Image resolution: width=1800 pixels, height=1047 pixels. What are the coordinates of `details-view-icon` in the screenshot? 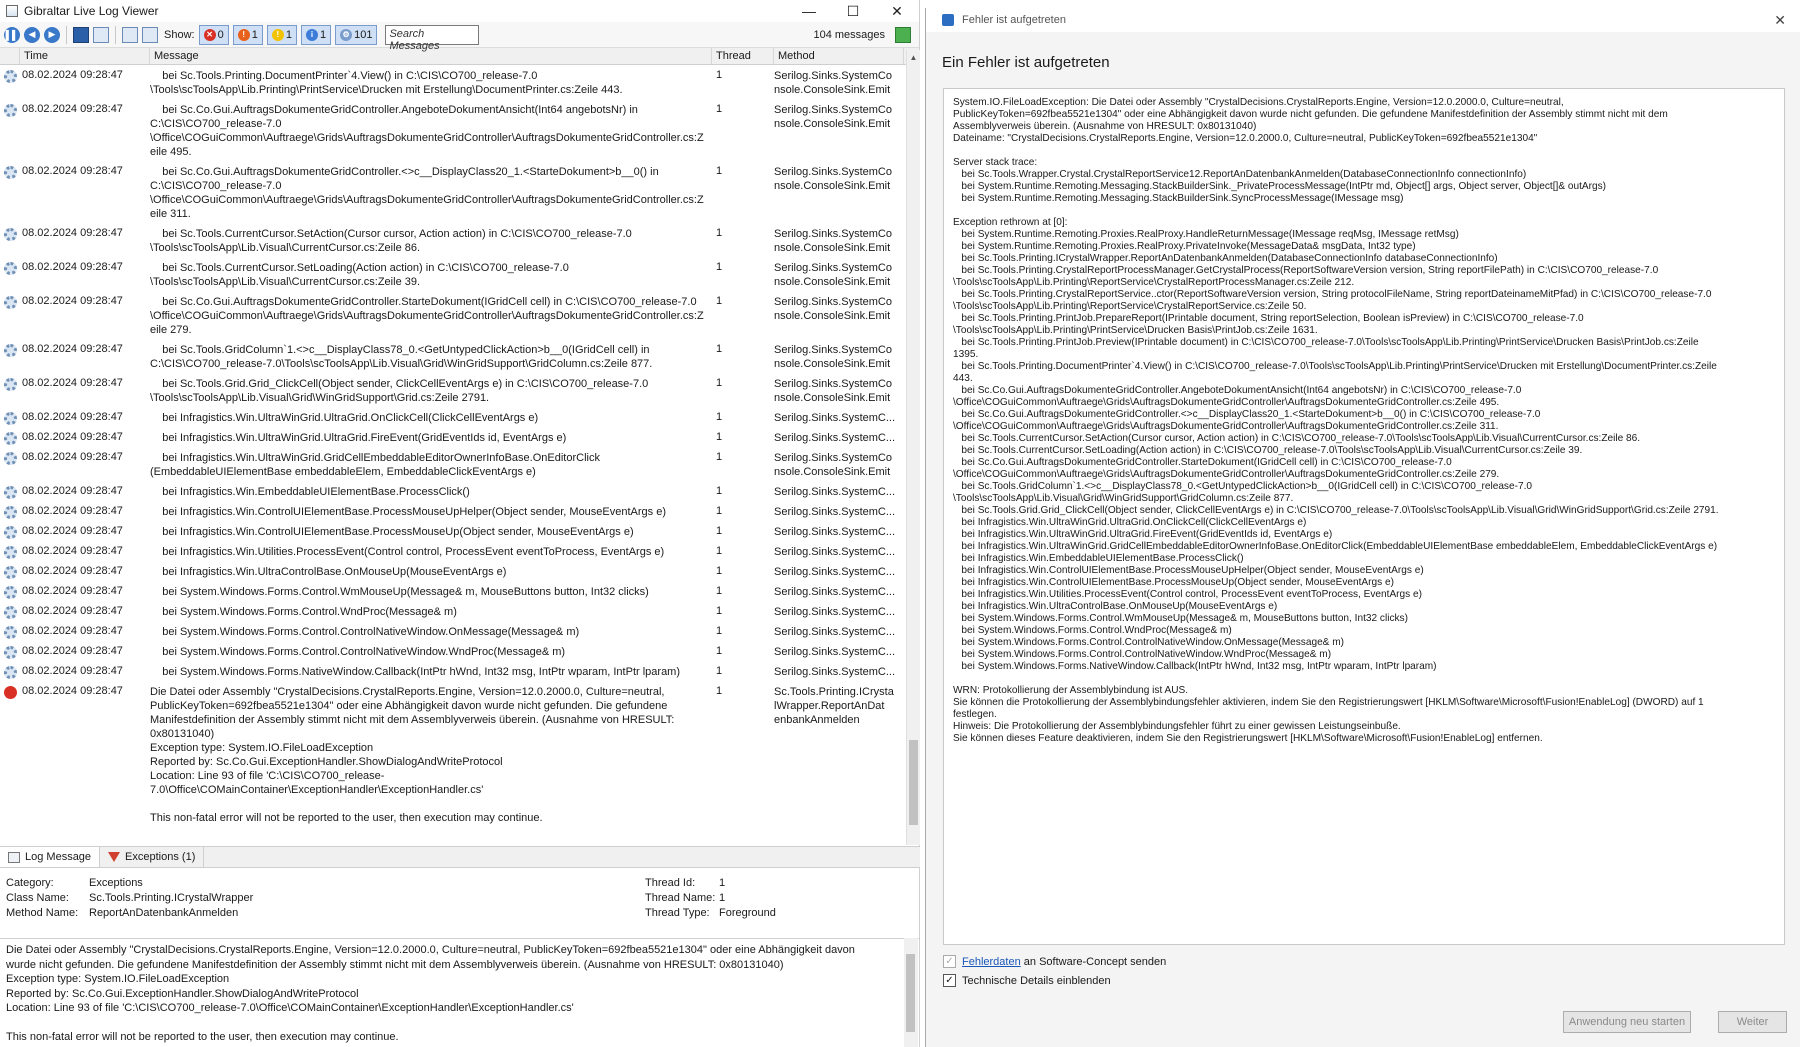 It's located at (130, 34).